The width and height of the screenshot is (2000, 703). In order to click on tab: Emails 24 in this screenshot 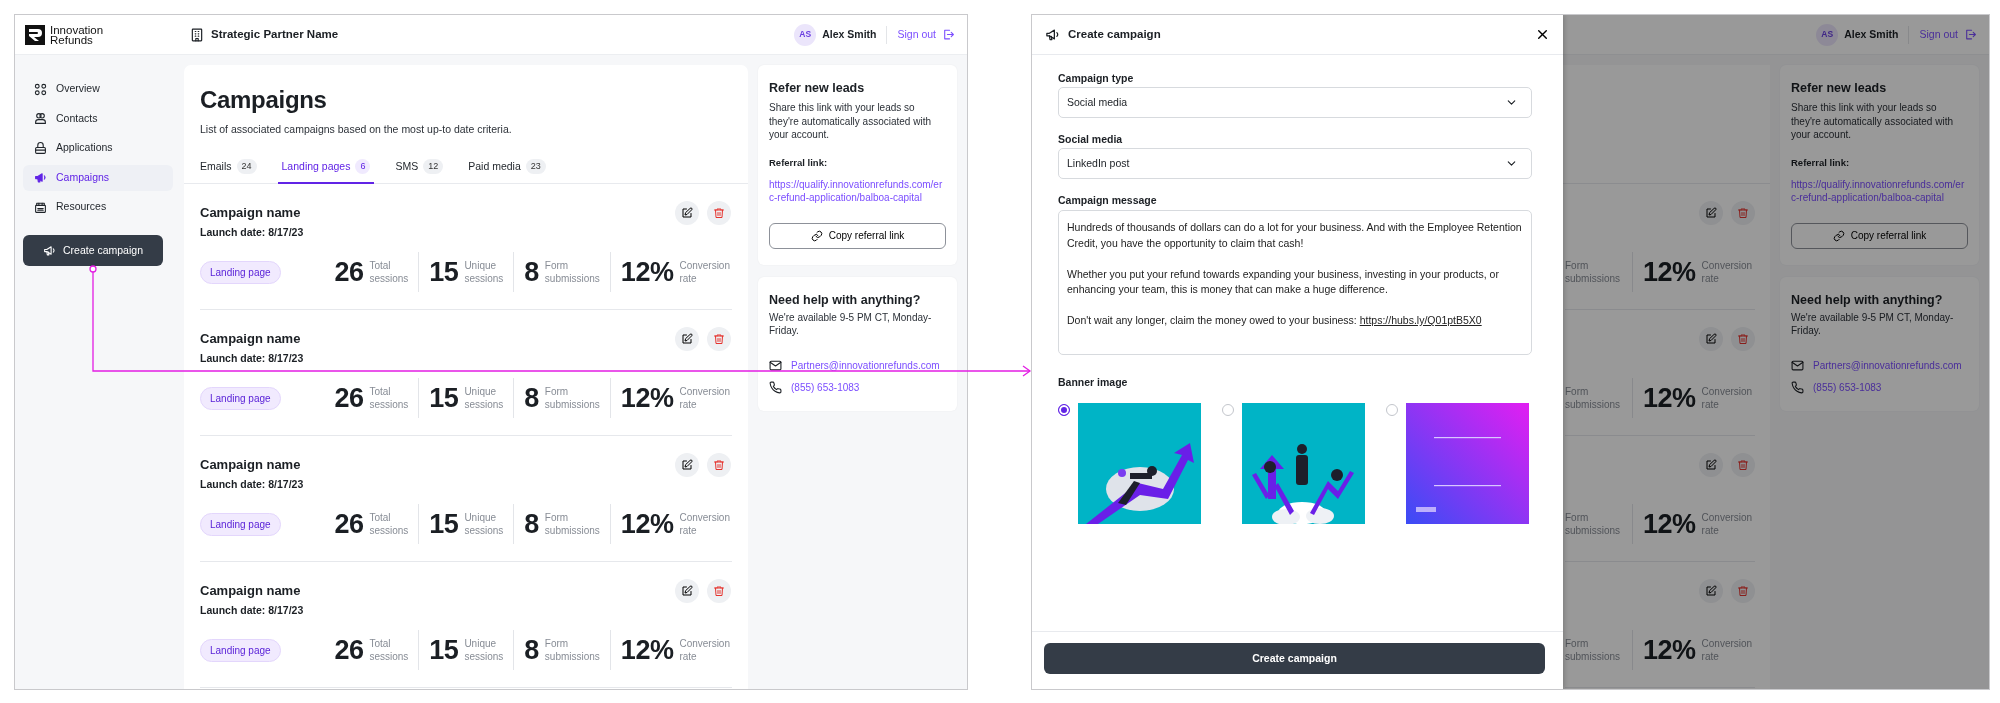, I will do `click(228, 167)`.